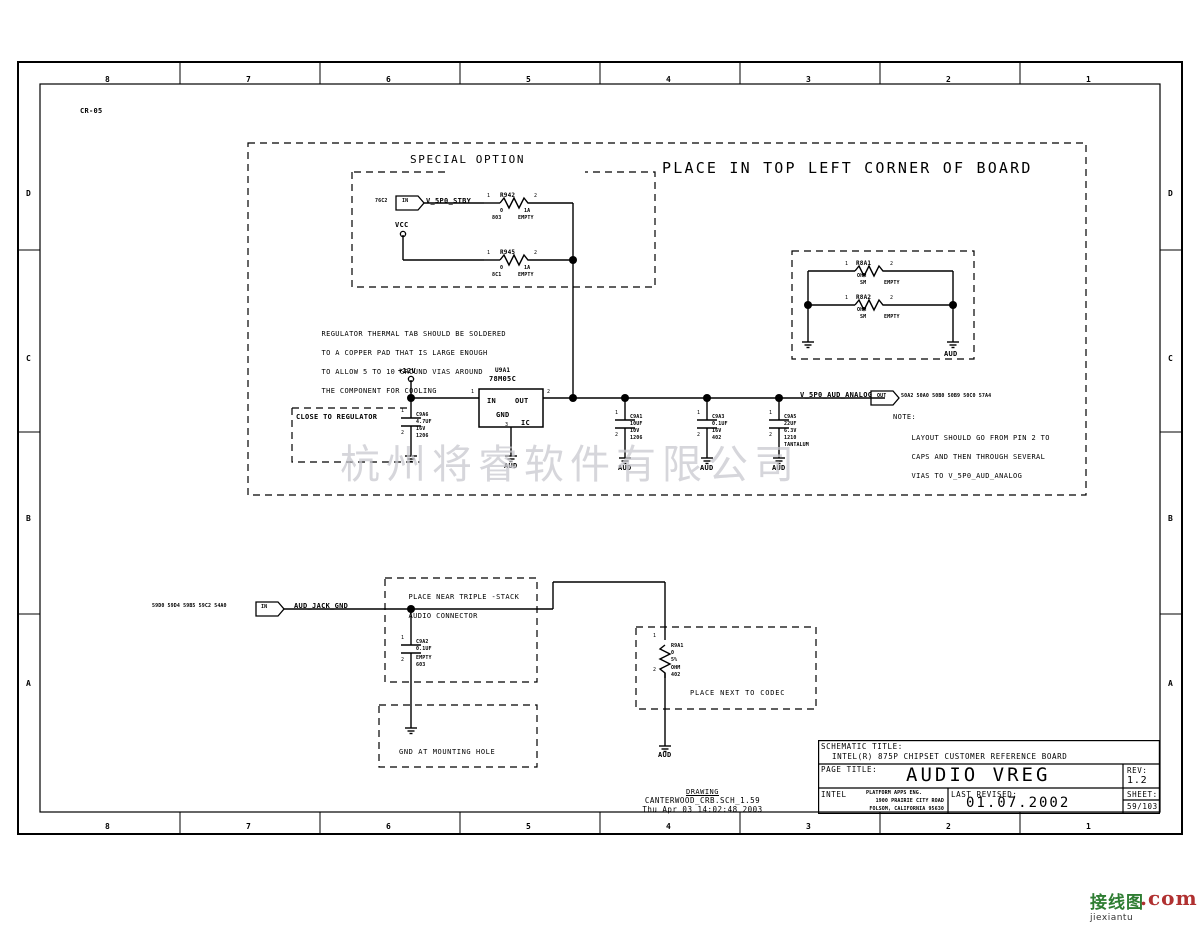  I want to click on gnd-label-r9a1: AUD, so click(665, 755).